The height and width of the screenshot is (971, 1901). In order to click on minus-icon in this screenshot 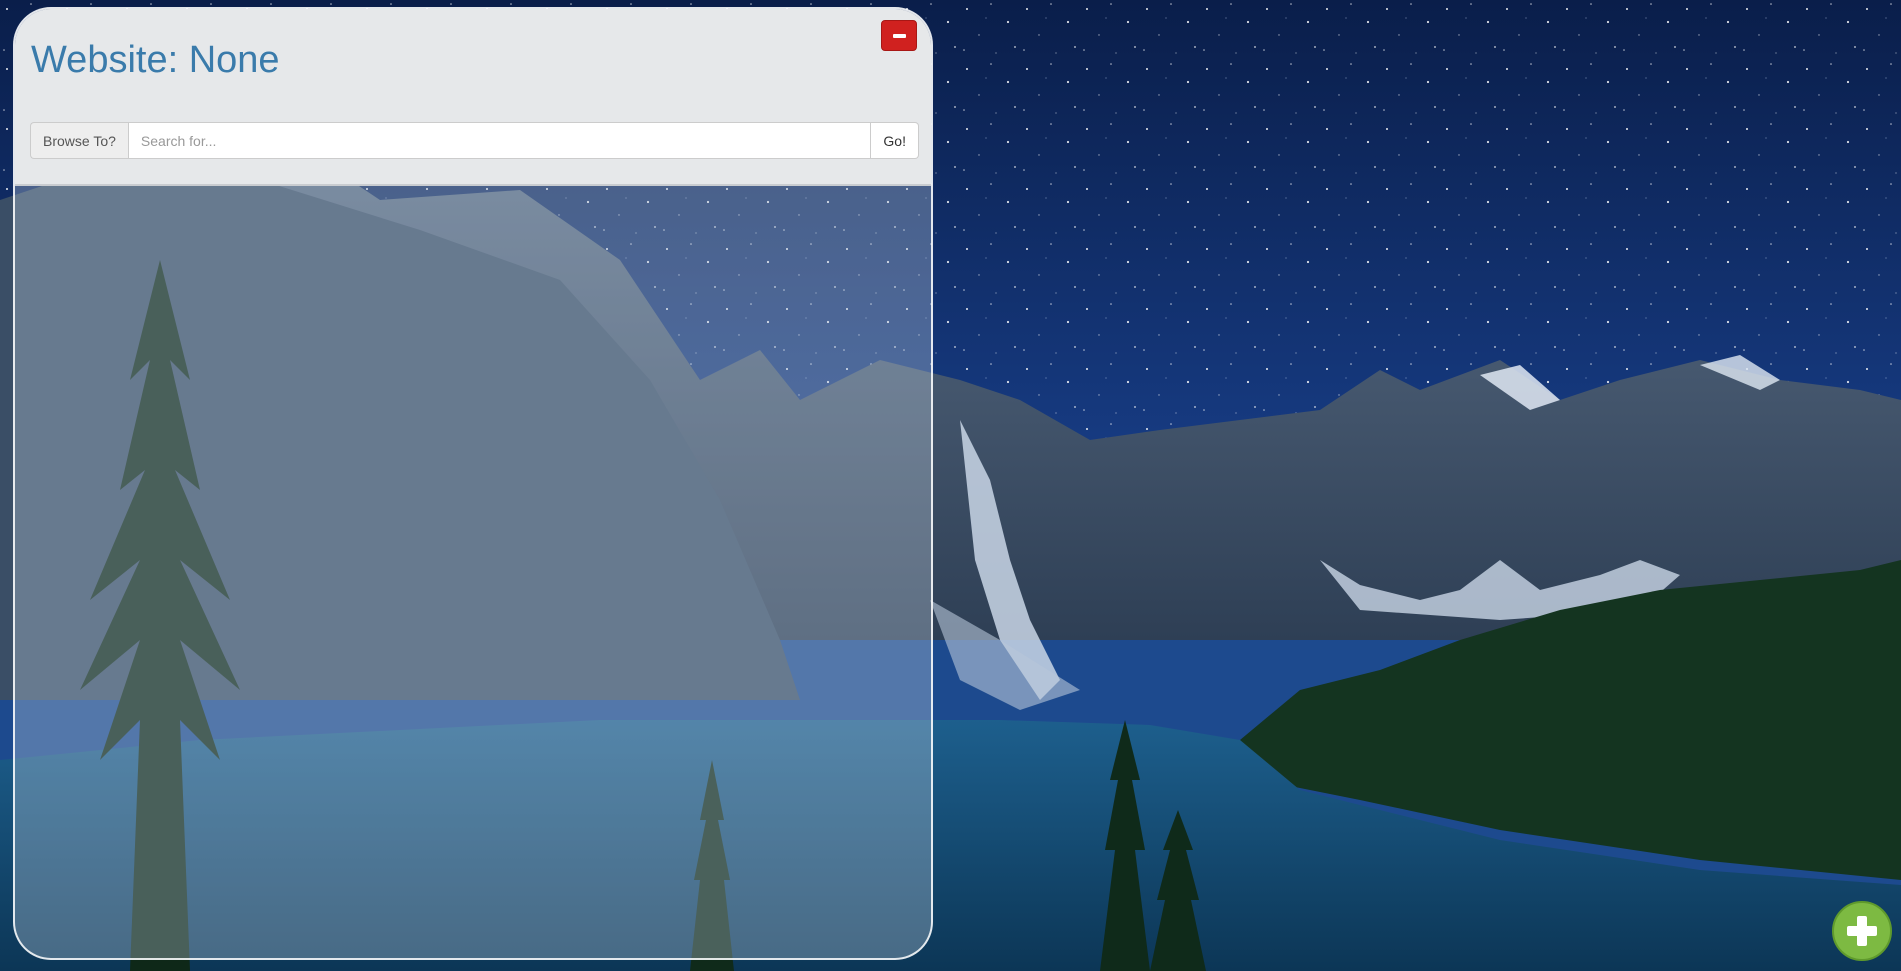, I will do `click(899, 35)`.